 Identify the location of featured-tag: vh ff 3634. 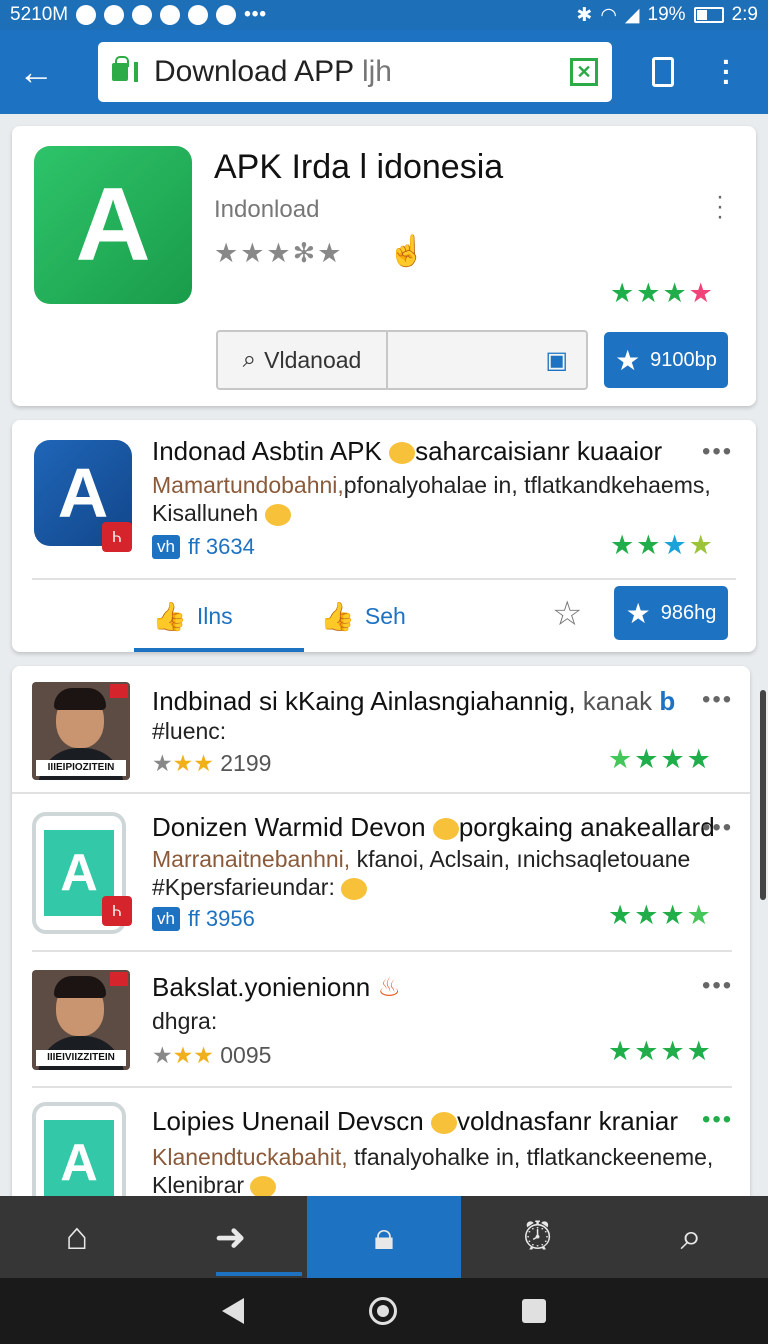
(203, 547).